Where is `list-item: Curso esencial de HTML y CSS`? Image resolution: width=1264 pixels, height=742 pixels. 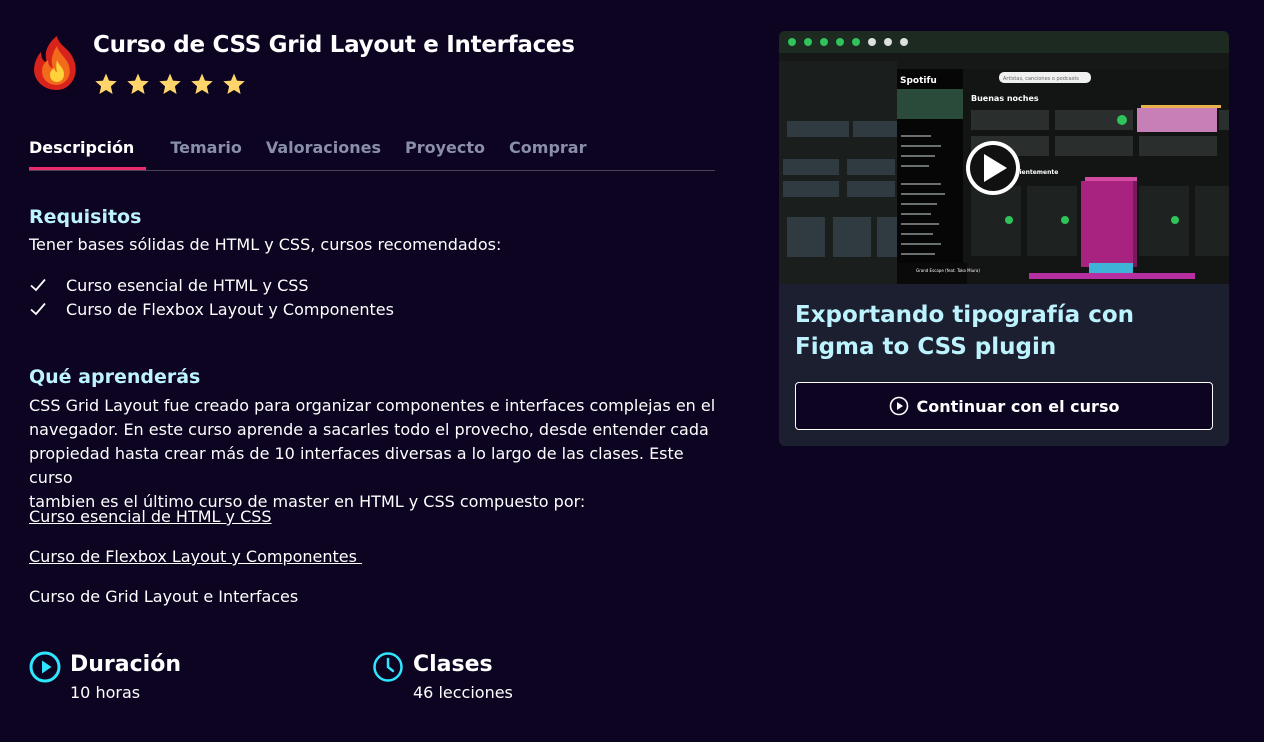
list-item: Curso esencial de HTML y CSS is located at coordinates (211, 285).